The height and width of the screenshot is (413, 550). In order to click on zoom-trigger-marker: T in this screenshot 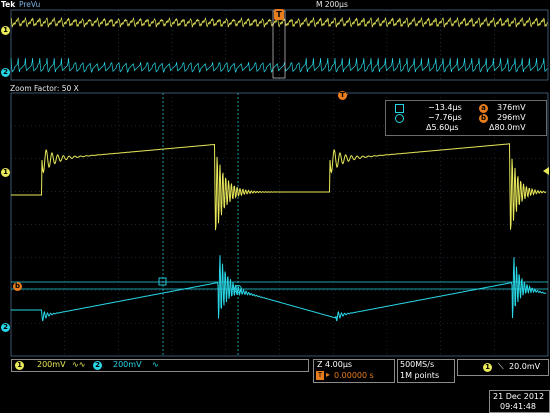, I will do `click(342, 95)`.